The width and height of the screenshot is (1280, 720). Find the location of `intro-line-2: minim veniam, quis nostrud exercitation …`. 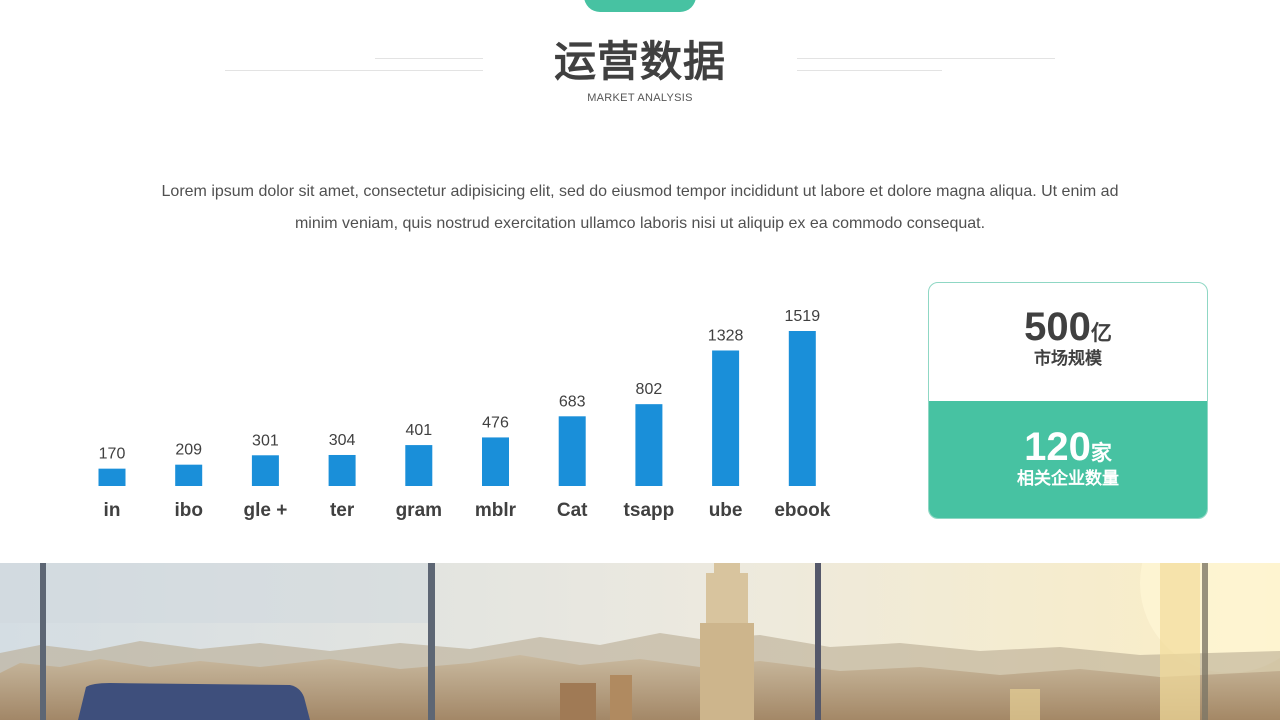

intro-line-2: minim veniam, quis nostrud exercitation … is located at coordinates (640, 223).